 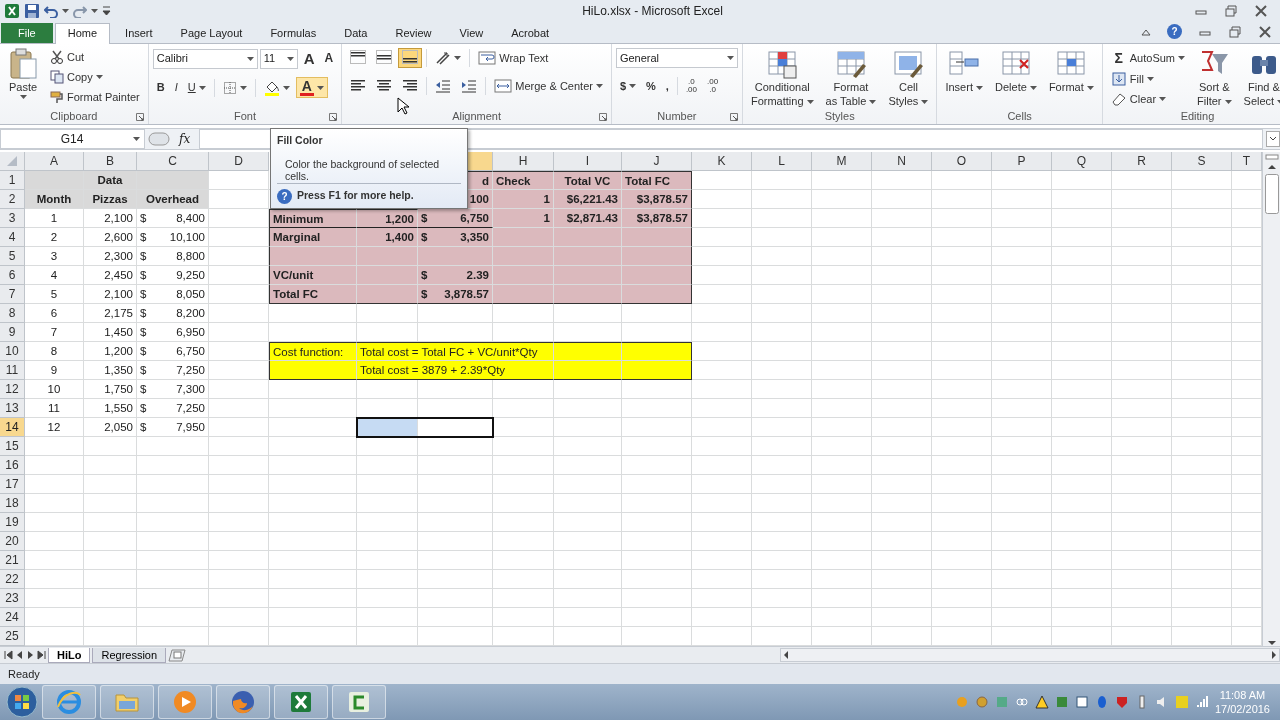 I want to click on grow-font-button: A, so click(x=309, y=59).